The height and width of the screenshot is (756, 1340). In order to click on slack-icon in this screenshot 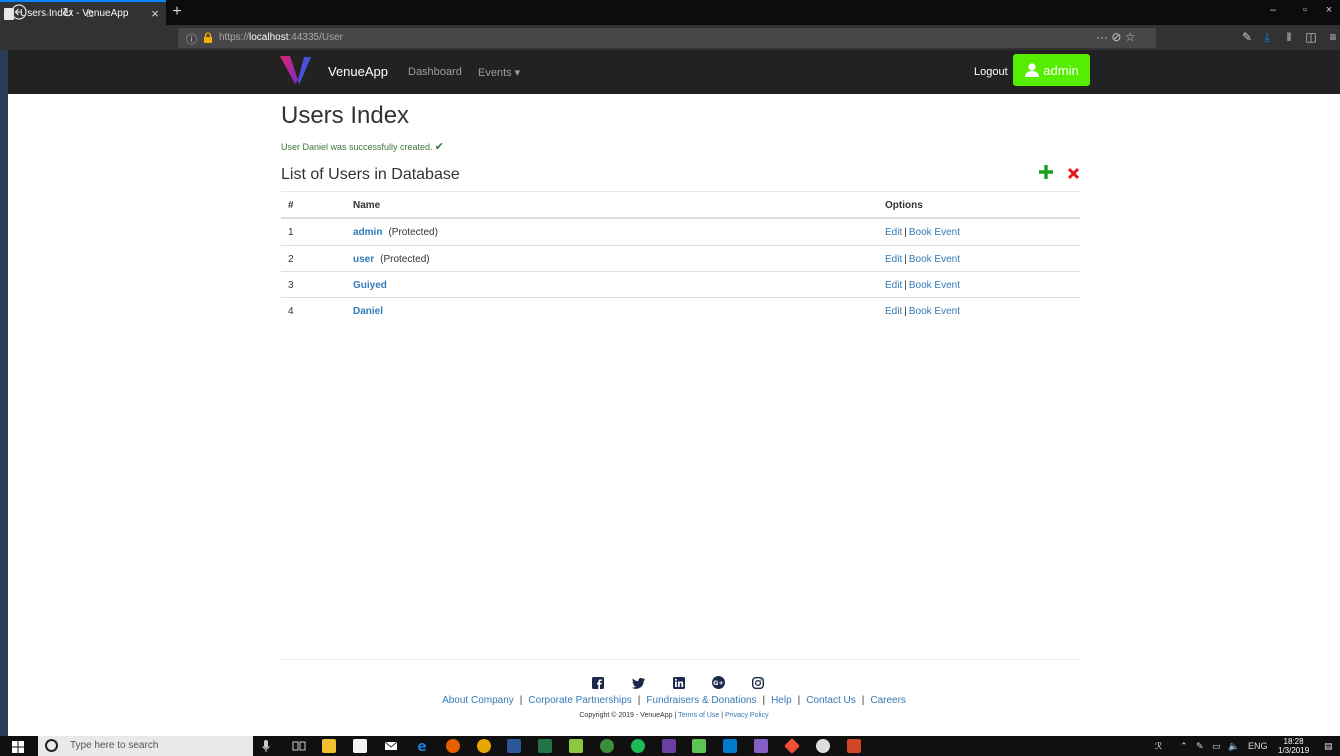, I will do `click(669, 746)`.